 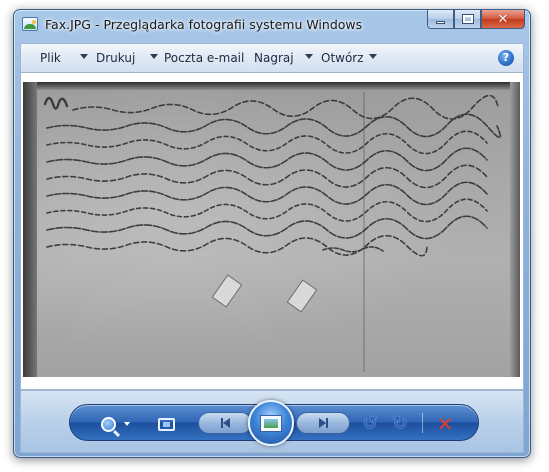 What do you see at coordinates (342, 58) in the screenshot?
I see `menu-otworz-label: Otwórz` at bounding box center [342, 58].